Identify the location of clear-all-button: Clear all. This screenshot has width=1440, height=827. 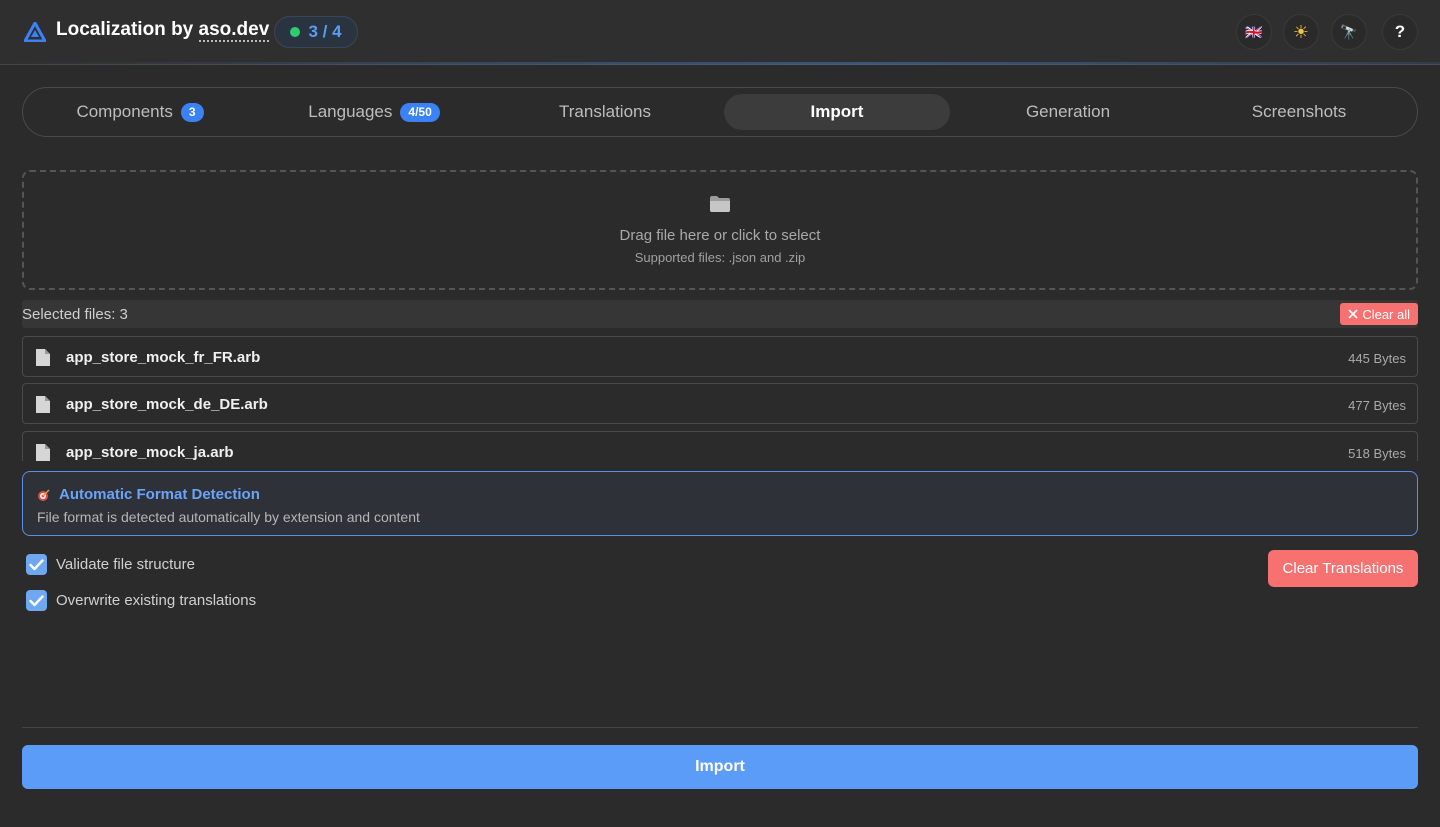
(1379, 314).